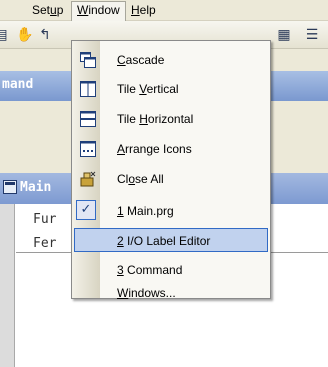 The height and width of the screenshot is (367, 328). What do you see at coordinates (88, 179) in the screenshot?
I see `close-all-icon` at bounding box center [88, 179].